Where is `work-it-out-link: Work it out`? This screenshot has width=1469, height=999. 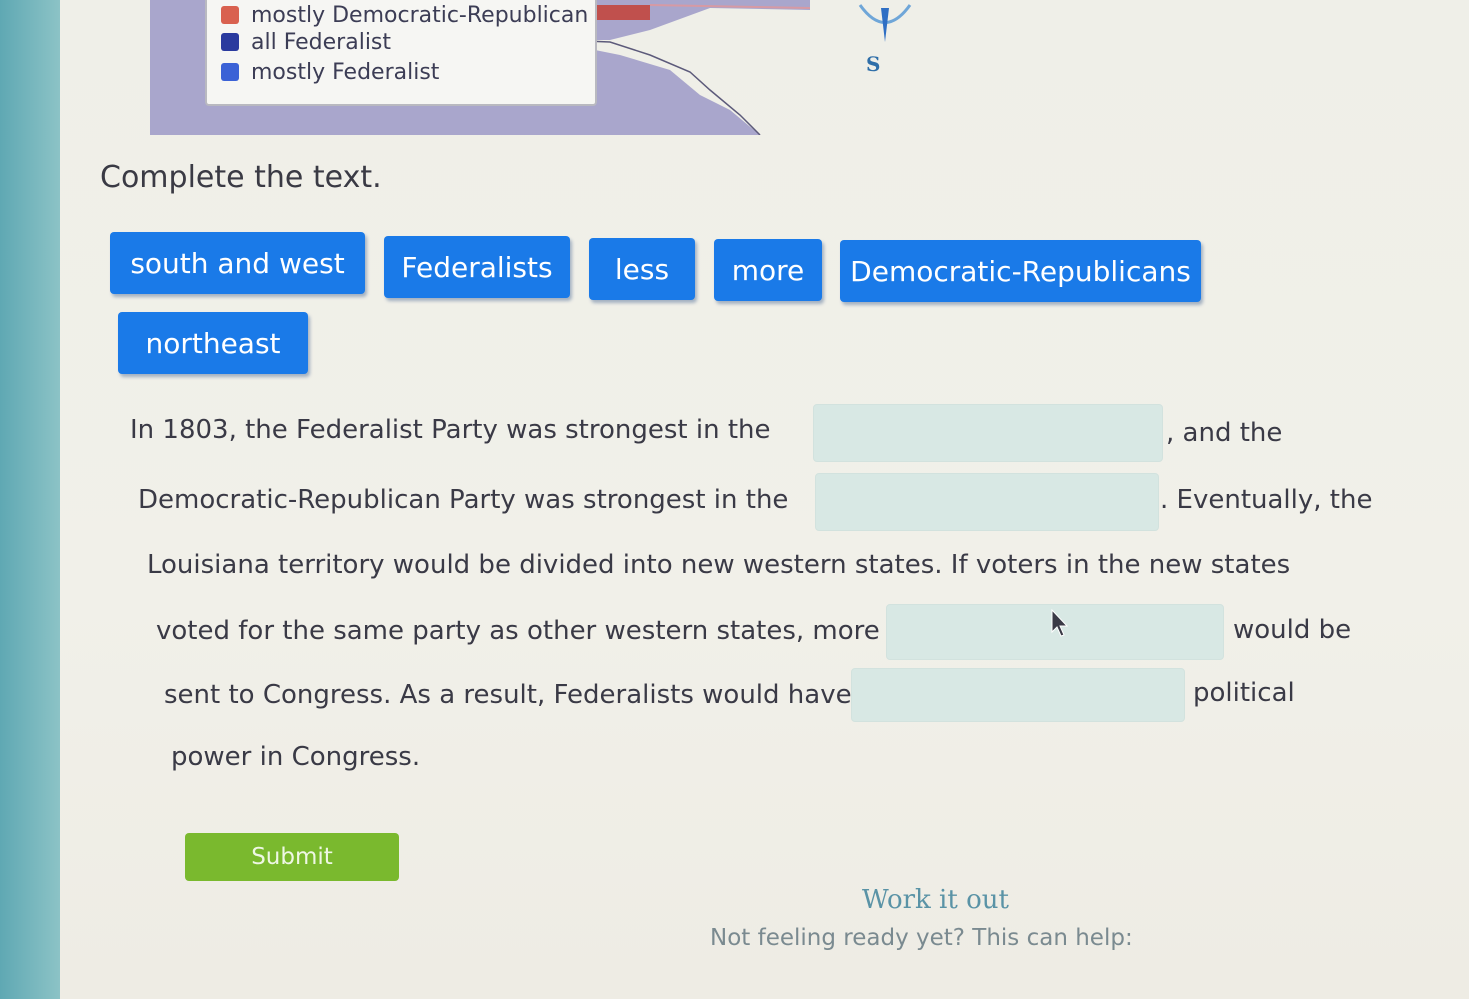
work-it-out-link: Work it out is located at coordinates (935, 900).